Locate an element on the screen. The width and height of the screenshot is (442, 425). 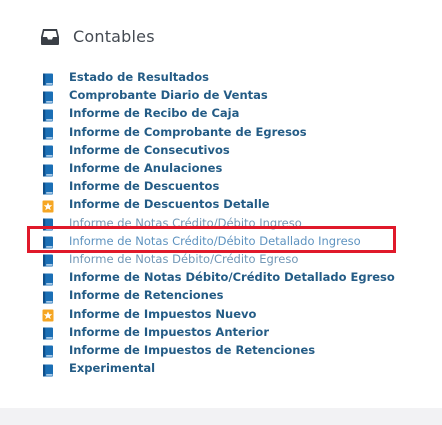
report-link: Informe de Consecutivos is located at coordinates (149, 150).